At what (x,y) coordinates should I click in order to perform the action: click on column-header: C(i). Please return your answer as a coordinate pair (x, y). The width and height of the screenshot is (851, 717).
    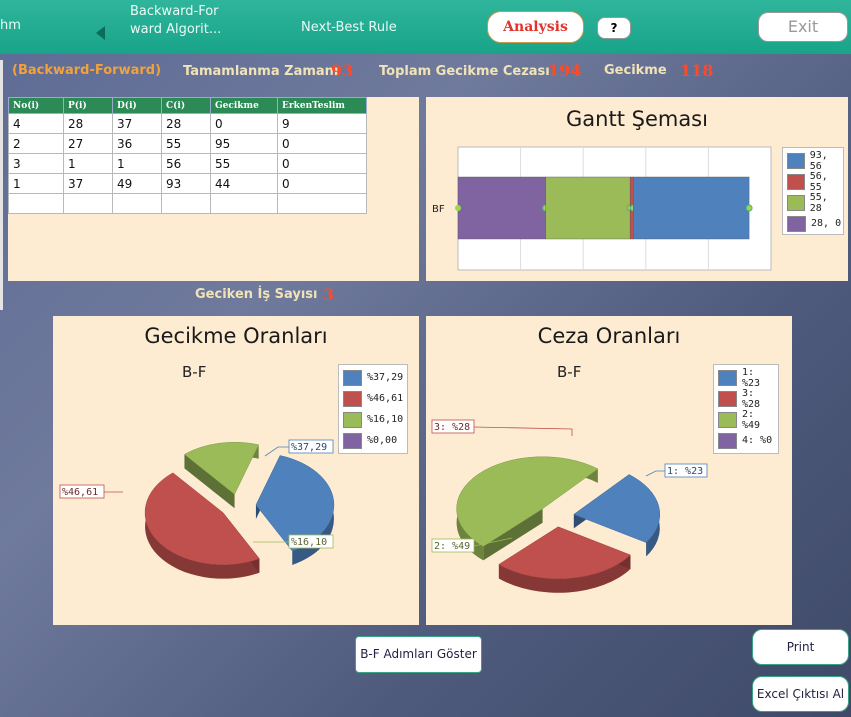
    Looking at the image, I should click on (186, 105).